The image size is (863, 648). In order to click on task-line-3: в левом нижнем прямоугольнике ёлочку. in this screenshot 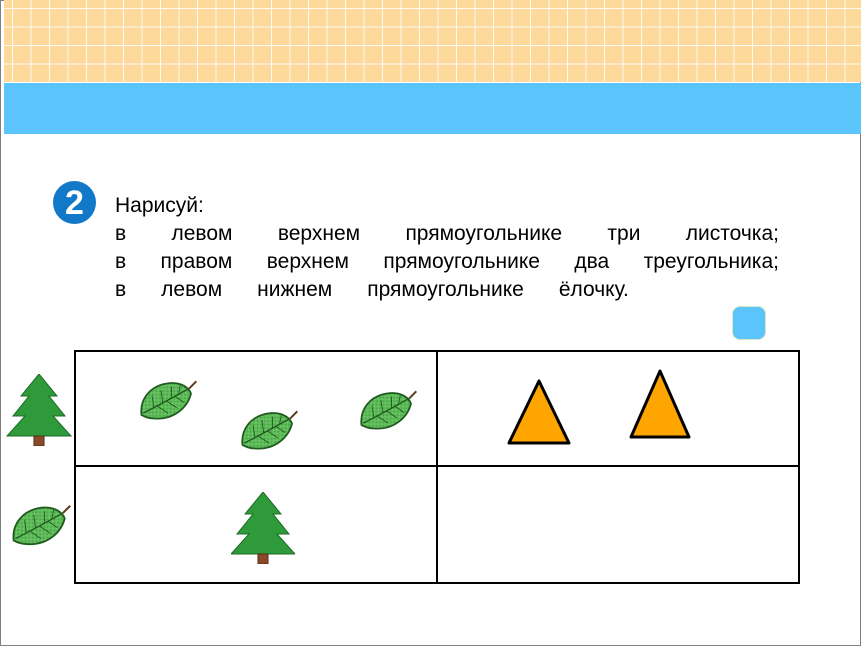, I will do `click(447, 290)`.